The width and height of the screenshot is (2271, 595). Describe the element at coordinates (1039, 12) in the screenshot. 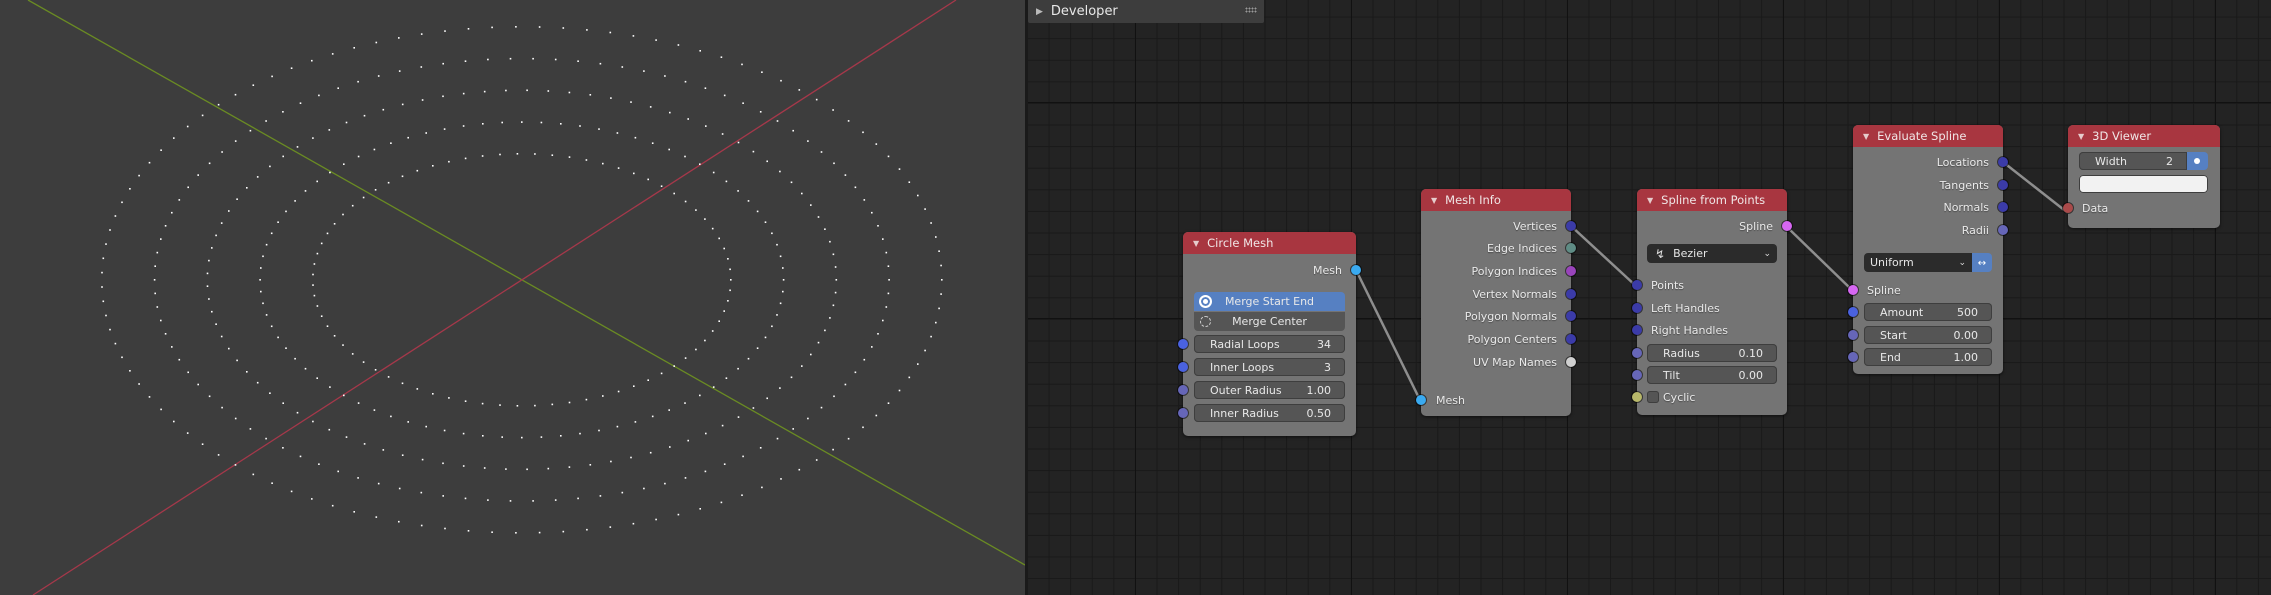

I see `expand-triangle-icon: ▶` at that location.